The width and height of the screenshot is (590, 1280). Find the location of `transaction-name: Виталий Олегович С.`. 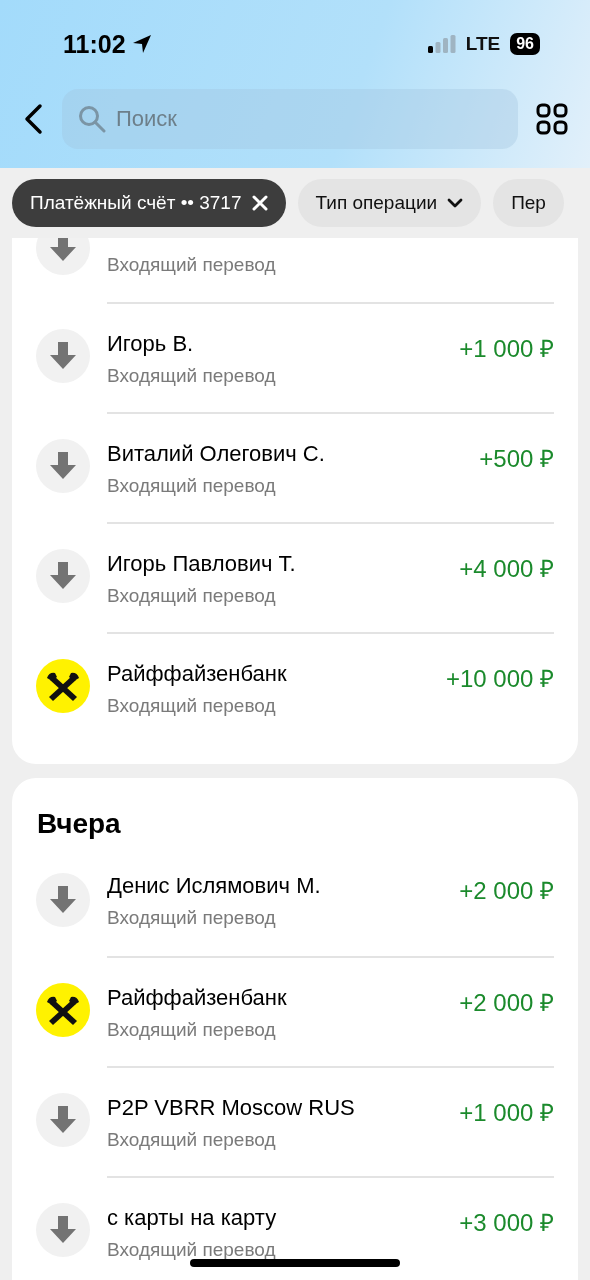

transaction-name: Виталий Олегович С. is located at coordinates (216, 454).